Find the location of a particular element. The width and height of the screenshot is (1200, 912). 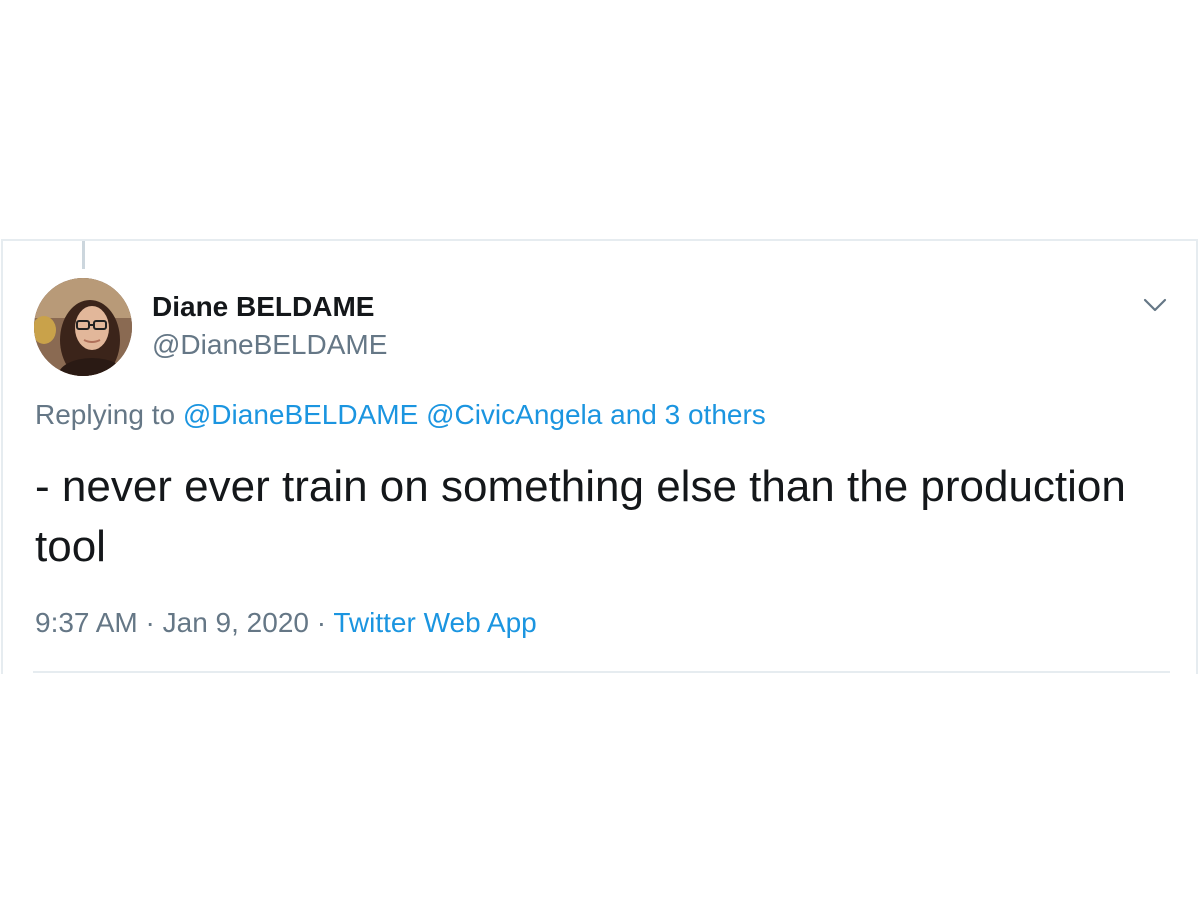

mention-link-dianebeldame: @DianeBELDAME is located at coordinates (300, 414).